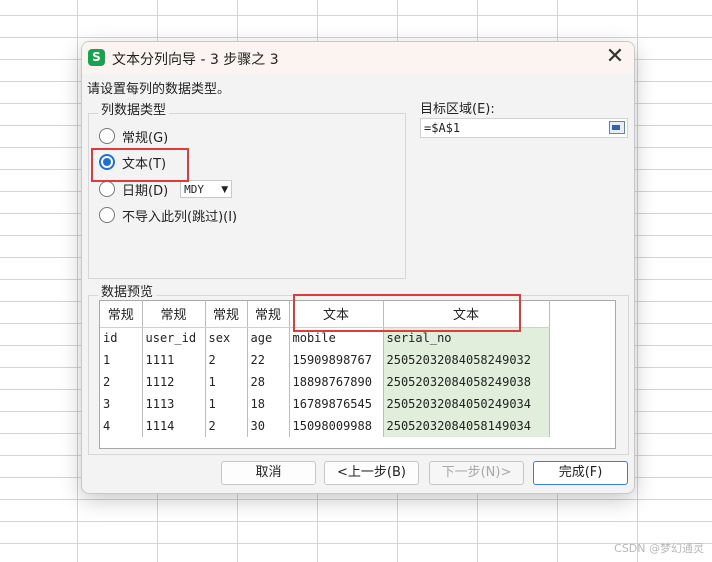 The image size is (712, 562). I want to click on preview-cell: 18, so click(268, 404).